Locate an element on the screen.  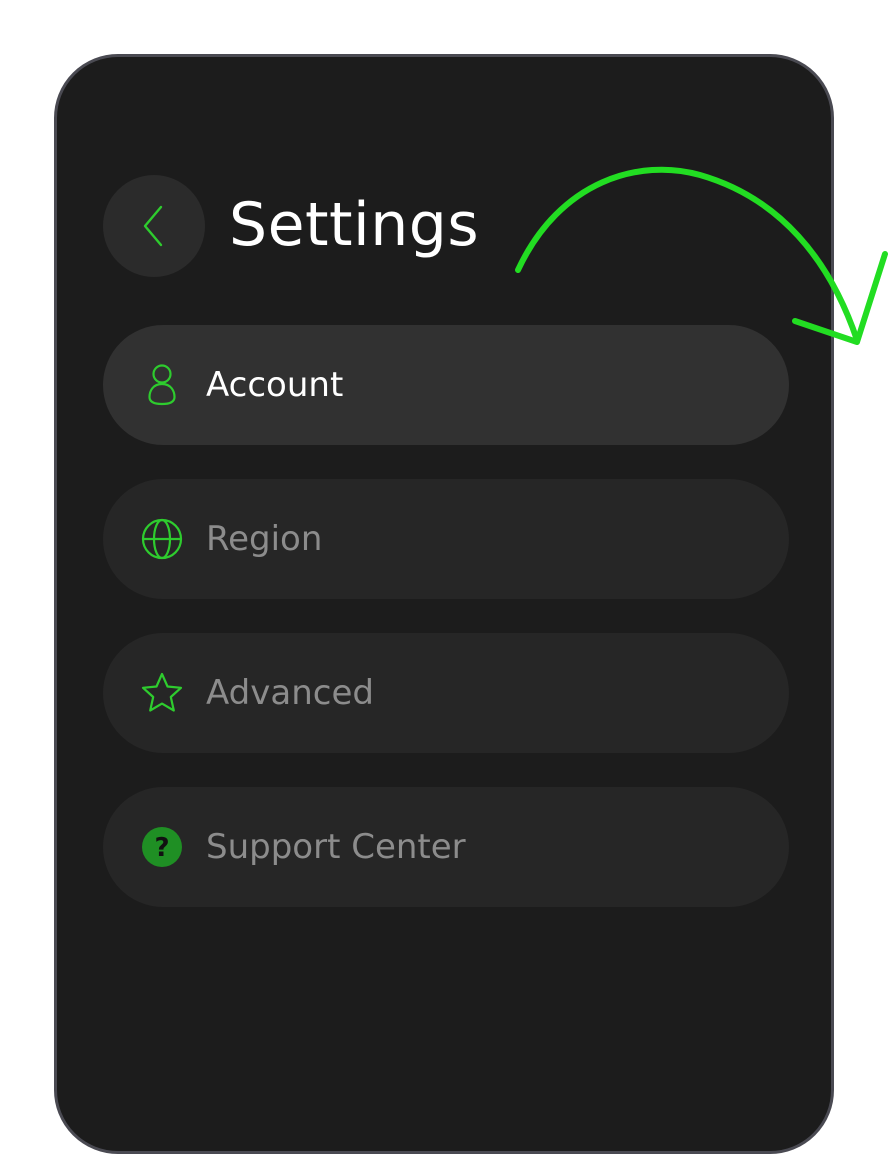
user-icon is located at coordinates (162, 385).